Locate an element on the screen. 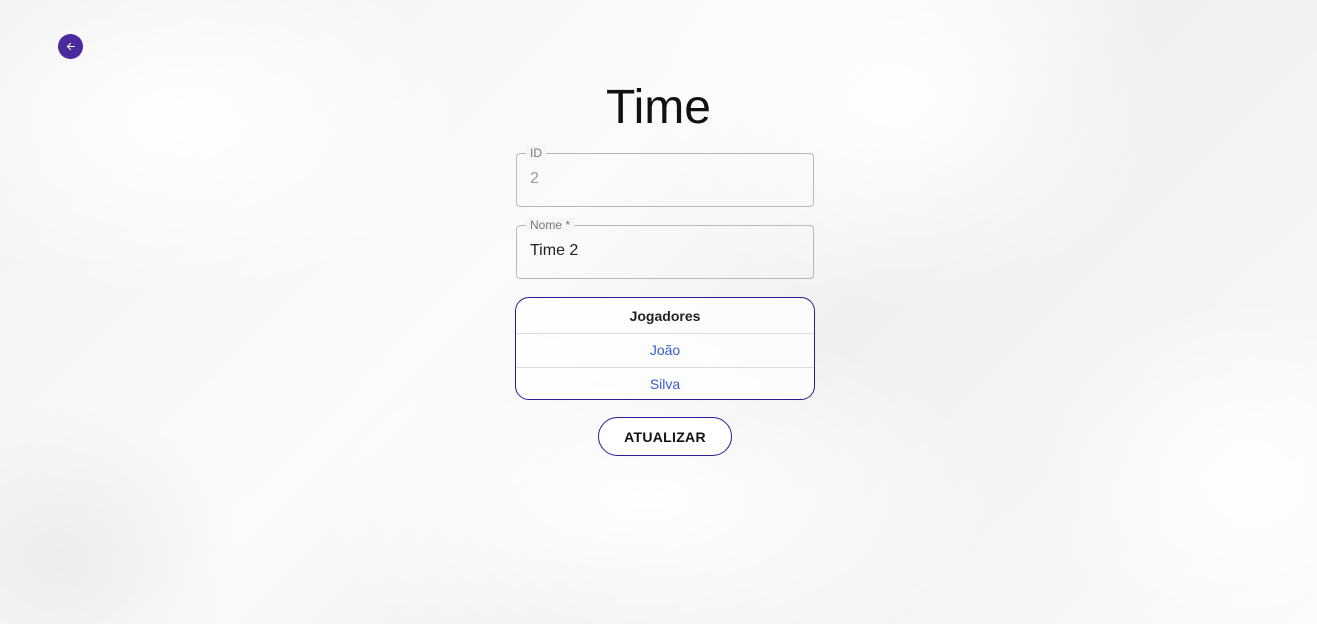 The height and width of the screenshot is (624, 1317). players-list: Jogadores João Silva is located at coordinates (665, 348).